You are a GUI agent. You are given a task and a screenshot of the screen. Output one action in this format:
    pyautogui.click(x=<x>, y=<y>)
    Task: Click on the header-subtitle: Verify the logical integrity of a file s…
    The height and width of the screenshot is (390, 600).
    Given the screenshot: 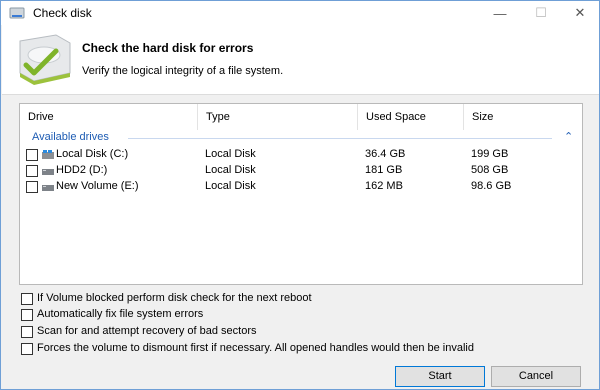 What is the action you would take?
    pyautogui.click(x=183, y=71)
    